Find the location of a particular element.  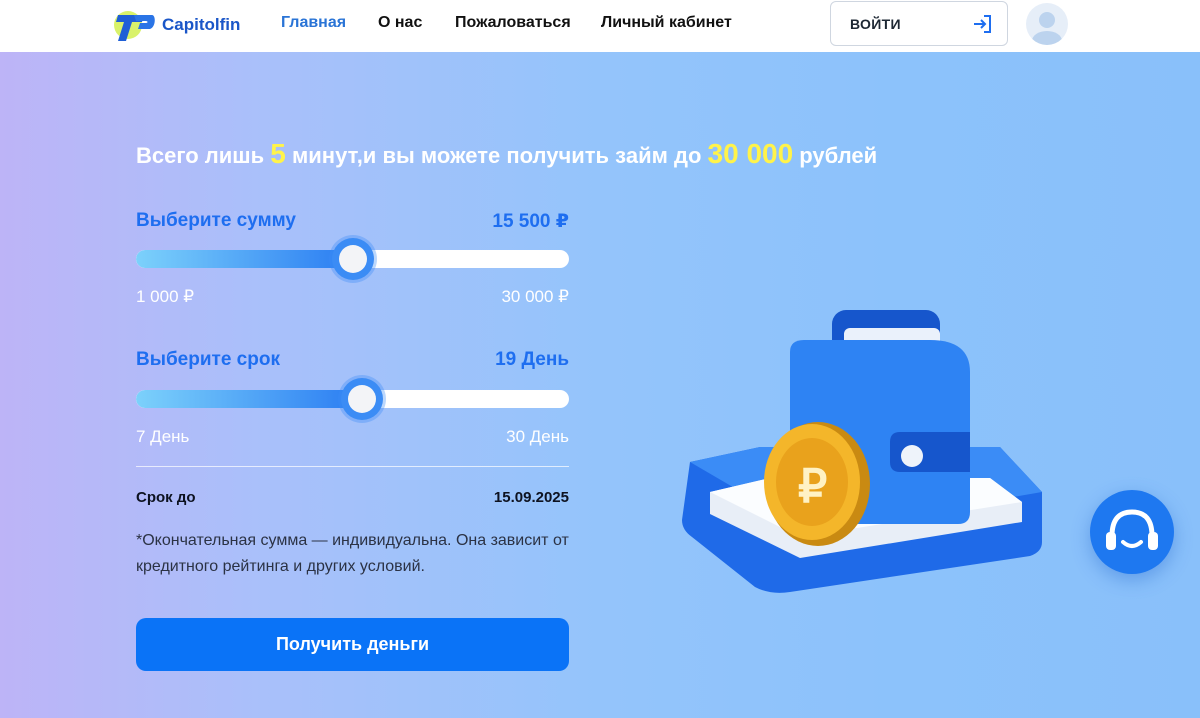

term-label: Выберите срок is located at coordinates (208, 359).